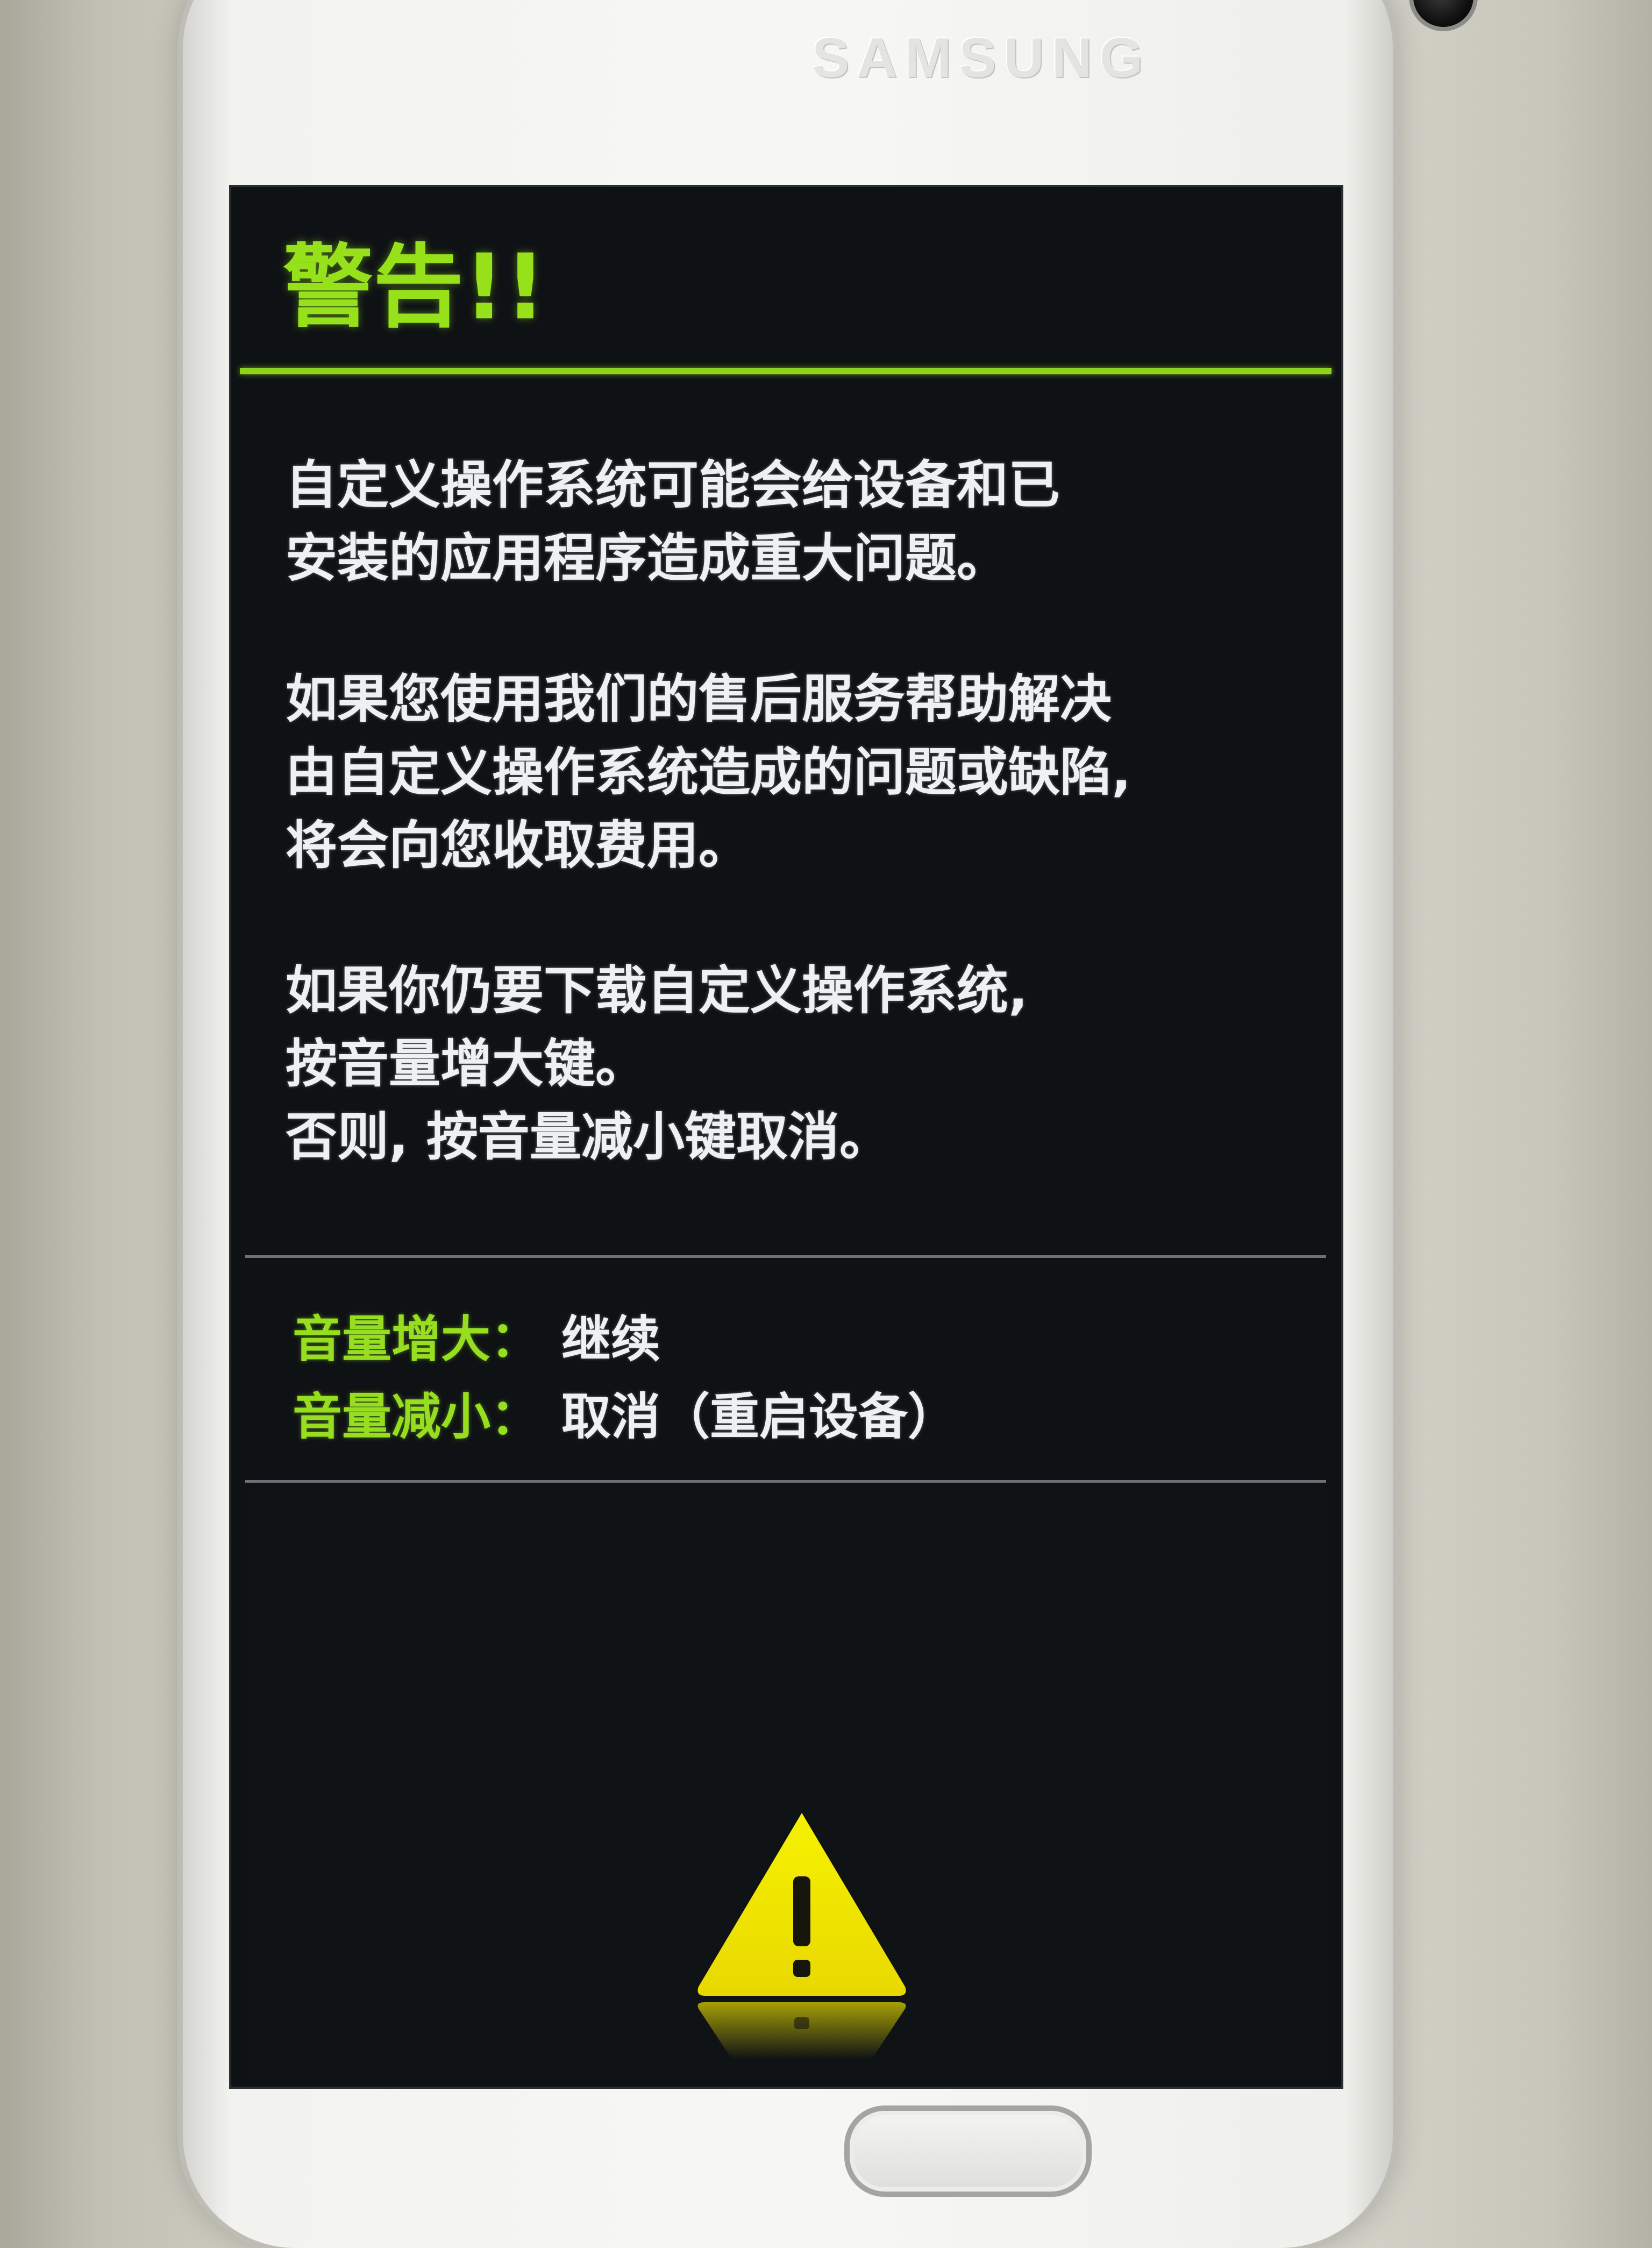 The height and width of the screenshot is (2248, 1652). What do you see at coordinates (968, 2151) in the screenshot?
I see `home-button` at bounding box center [968, 2151].